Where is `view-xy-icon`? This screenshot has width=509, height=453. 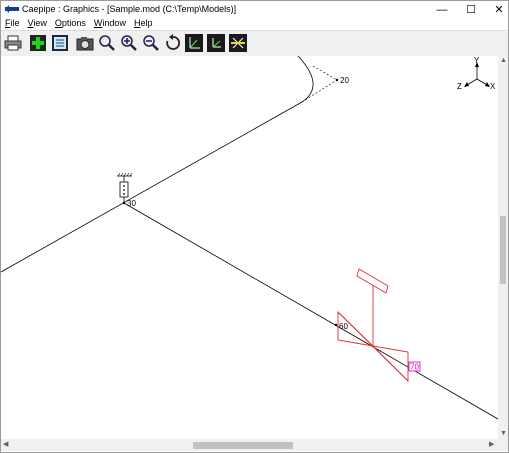 view-xy-icon is located at coordinates (194, 43).